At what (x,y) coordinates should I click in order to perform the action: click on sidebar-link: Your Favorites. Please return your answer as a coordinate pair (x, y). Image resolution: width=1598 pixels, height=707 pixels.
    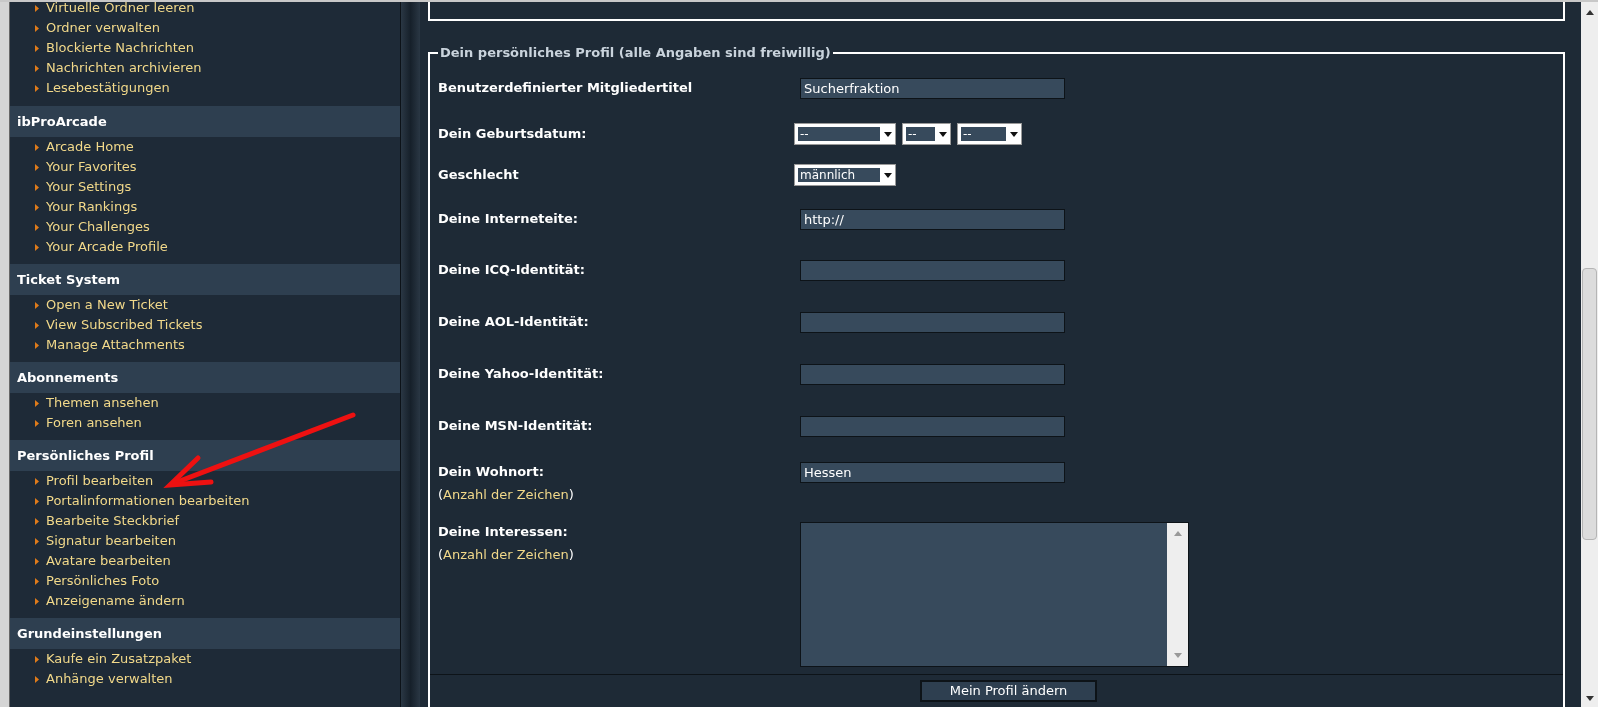
    Looking at the image, I should click on (91, 167).